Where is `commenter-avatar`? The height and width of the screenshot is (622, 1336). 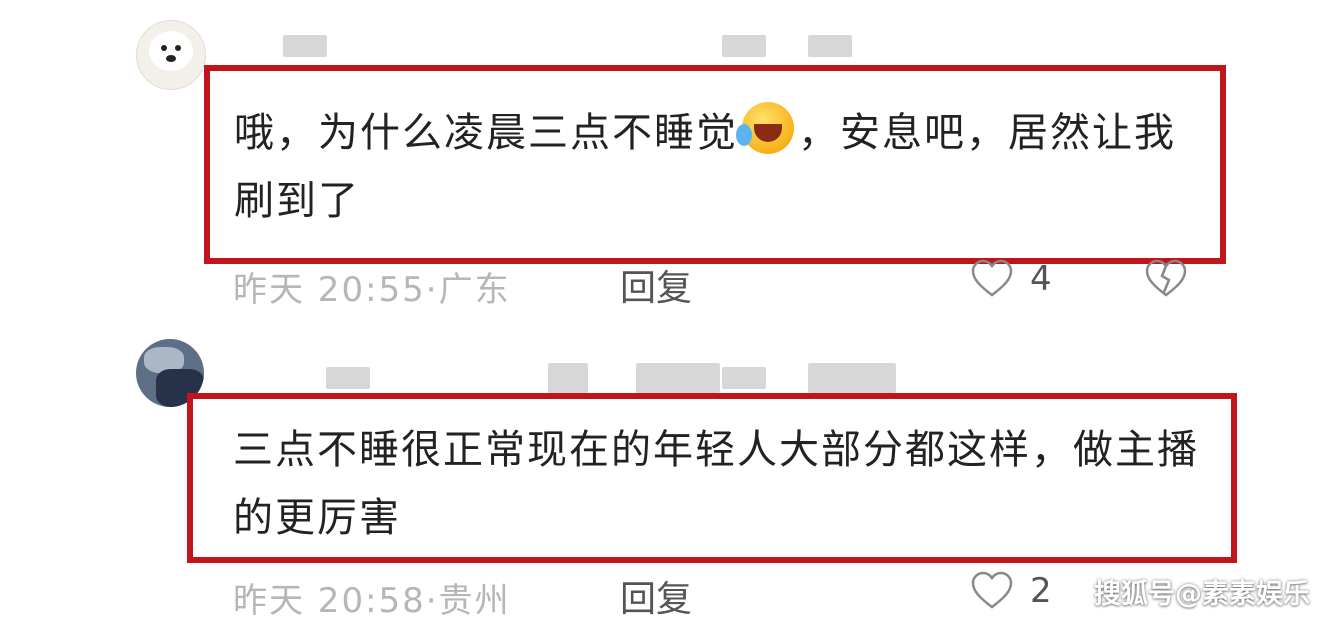 commenter-avatar is located at coordinates (171, 55).